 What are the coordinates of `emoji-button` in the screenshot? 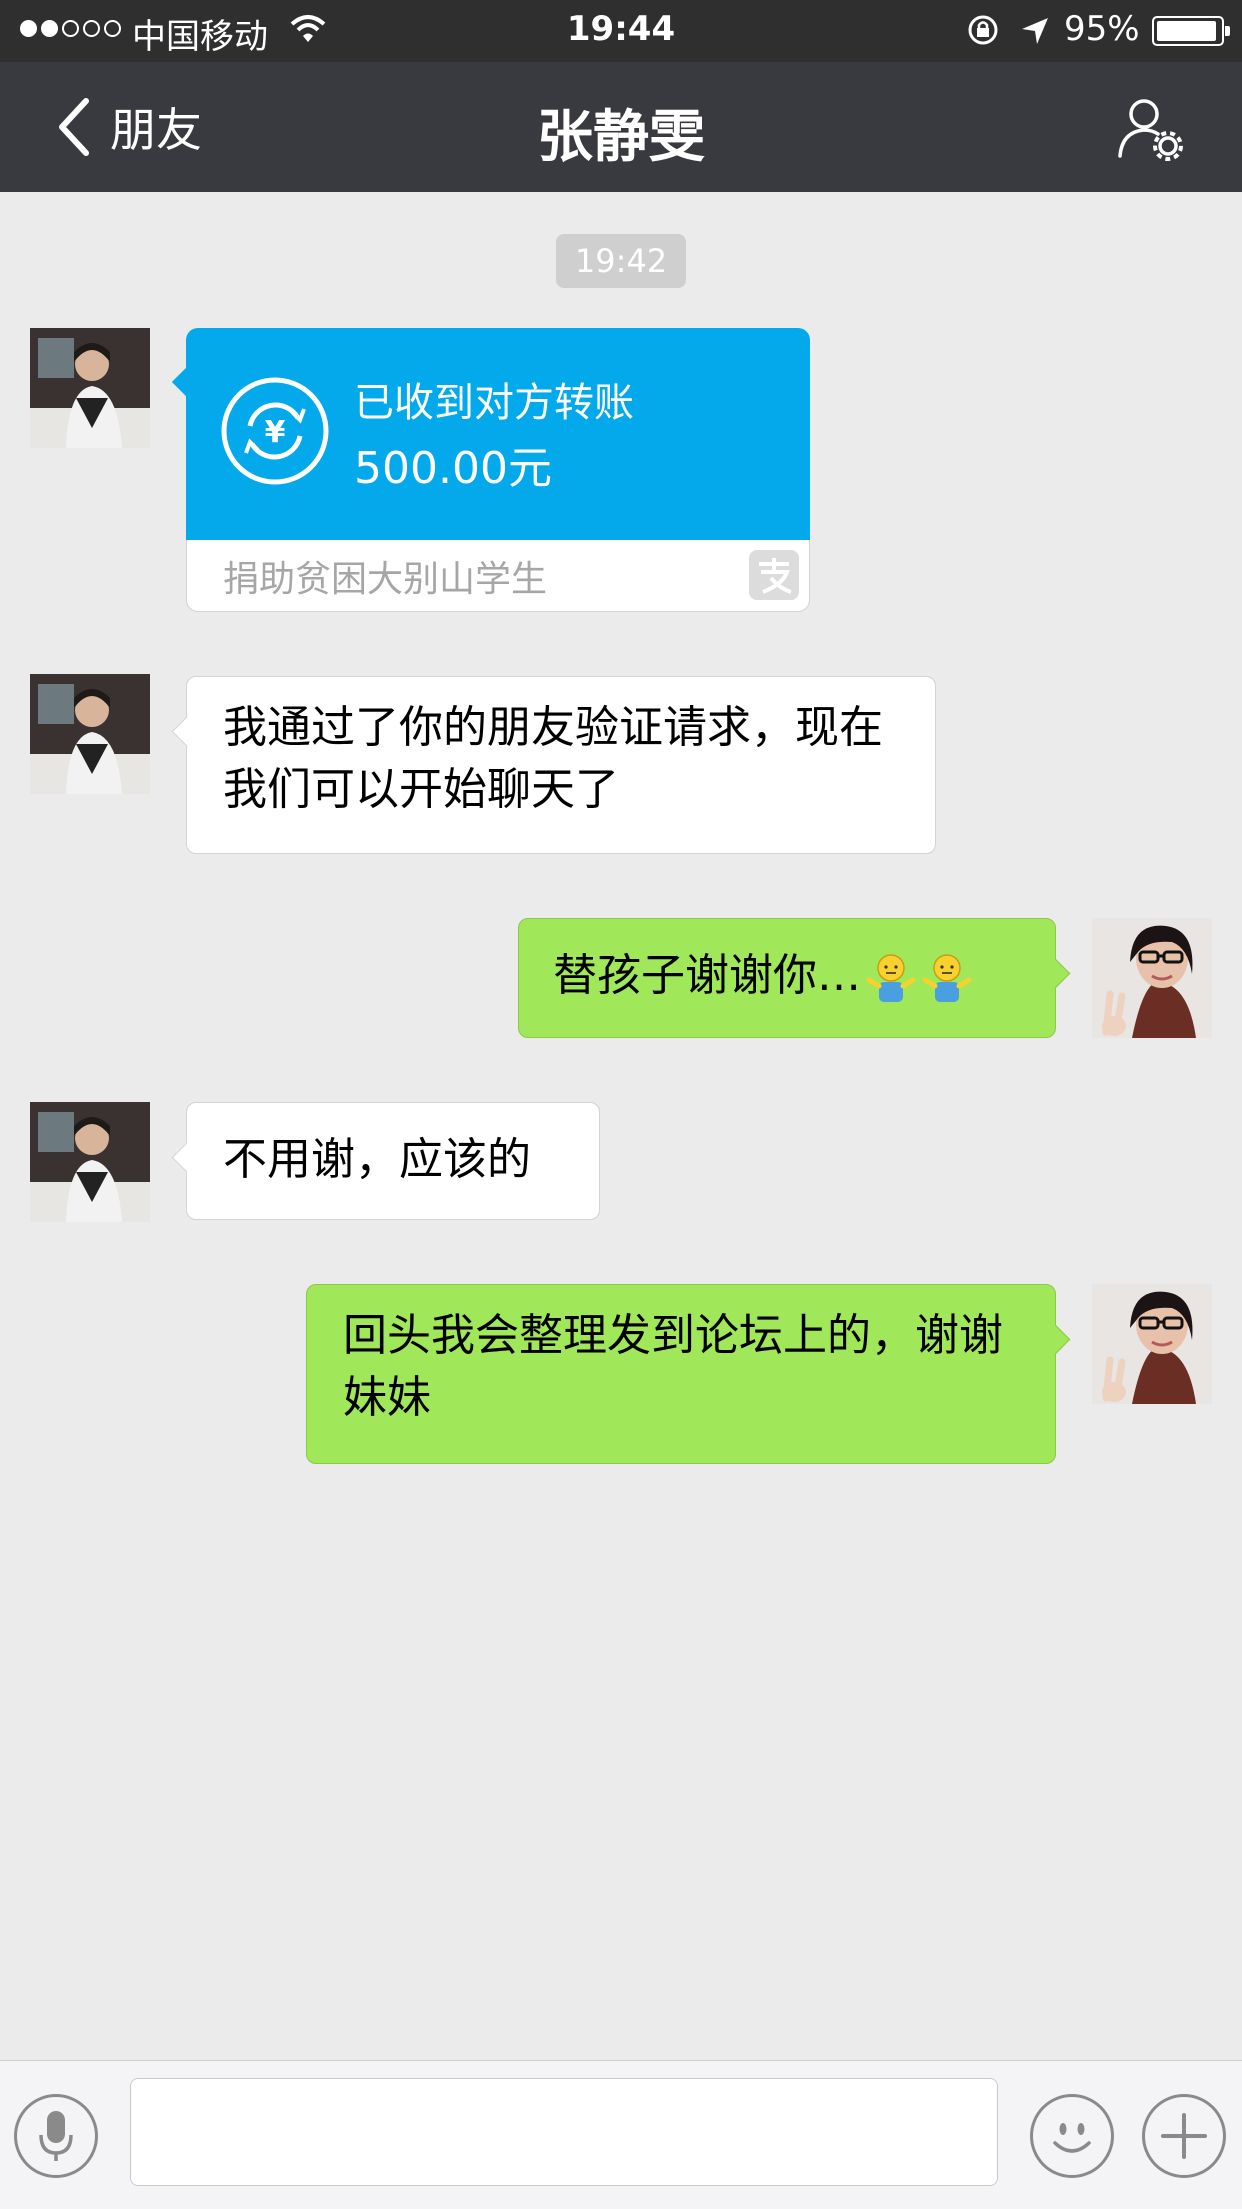 It's located at (1072, 2136).